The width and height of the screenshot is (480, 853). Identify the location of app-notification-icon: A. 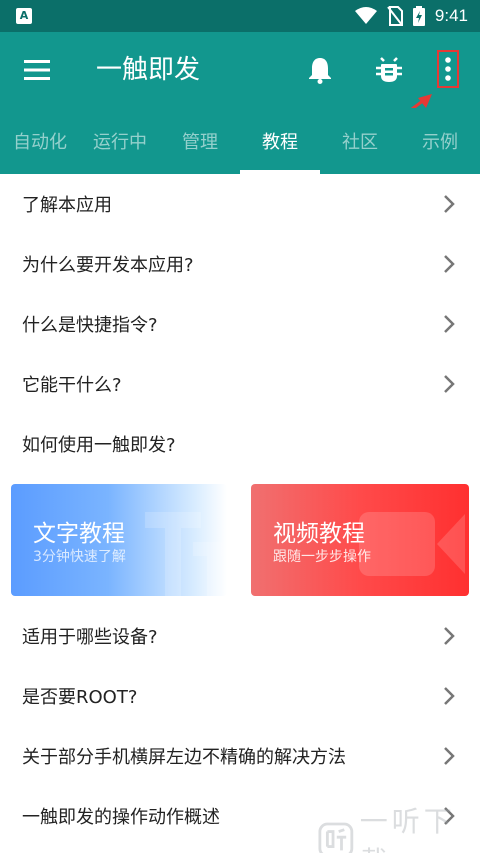
(24, 16).